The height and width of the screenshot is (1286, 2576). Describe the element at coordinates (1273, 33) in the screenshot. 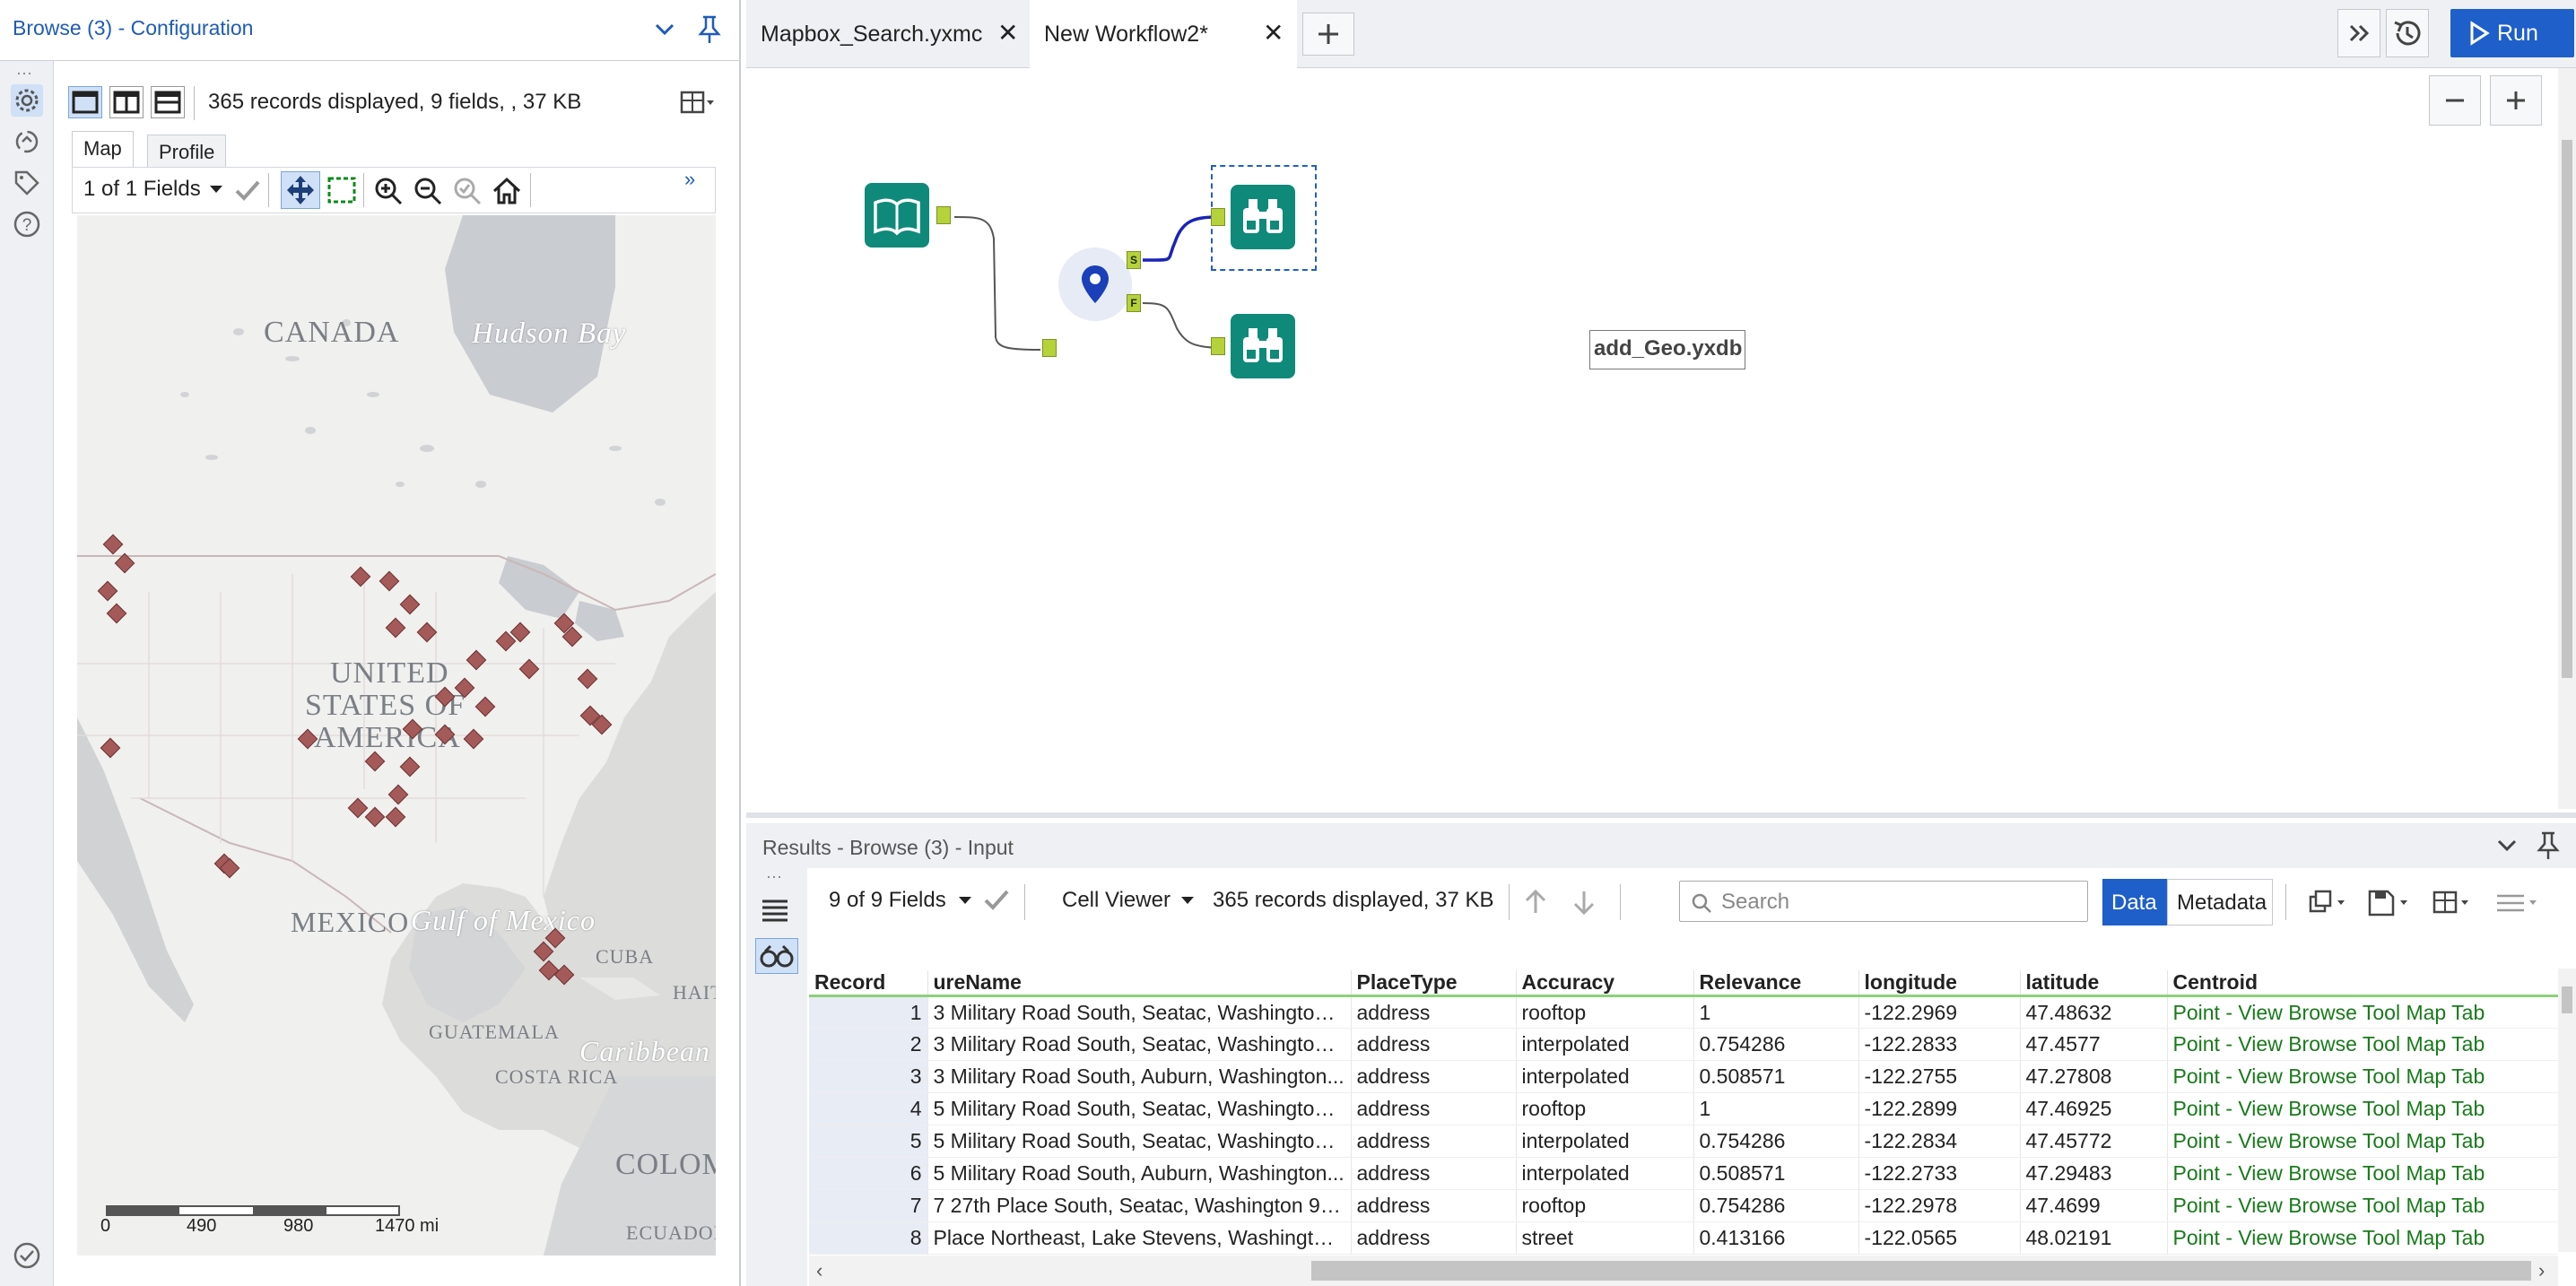

I see `close-icon: ✕` at that location.